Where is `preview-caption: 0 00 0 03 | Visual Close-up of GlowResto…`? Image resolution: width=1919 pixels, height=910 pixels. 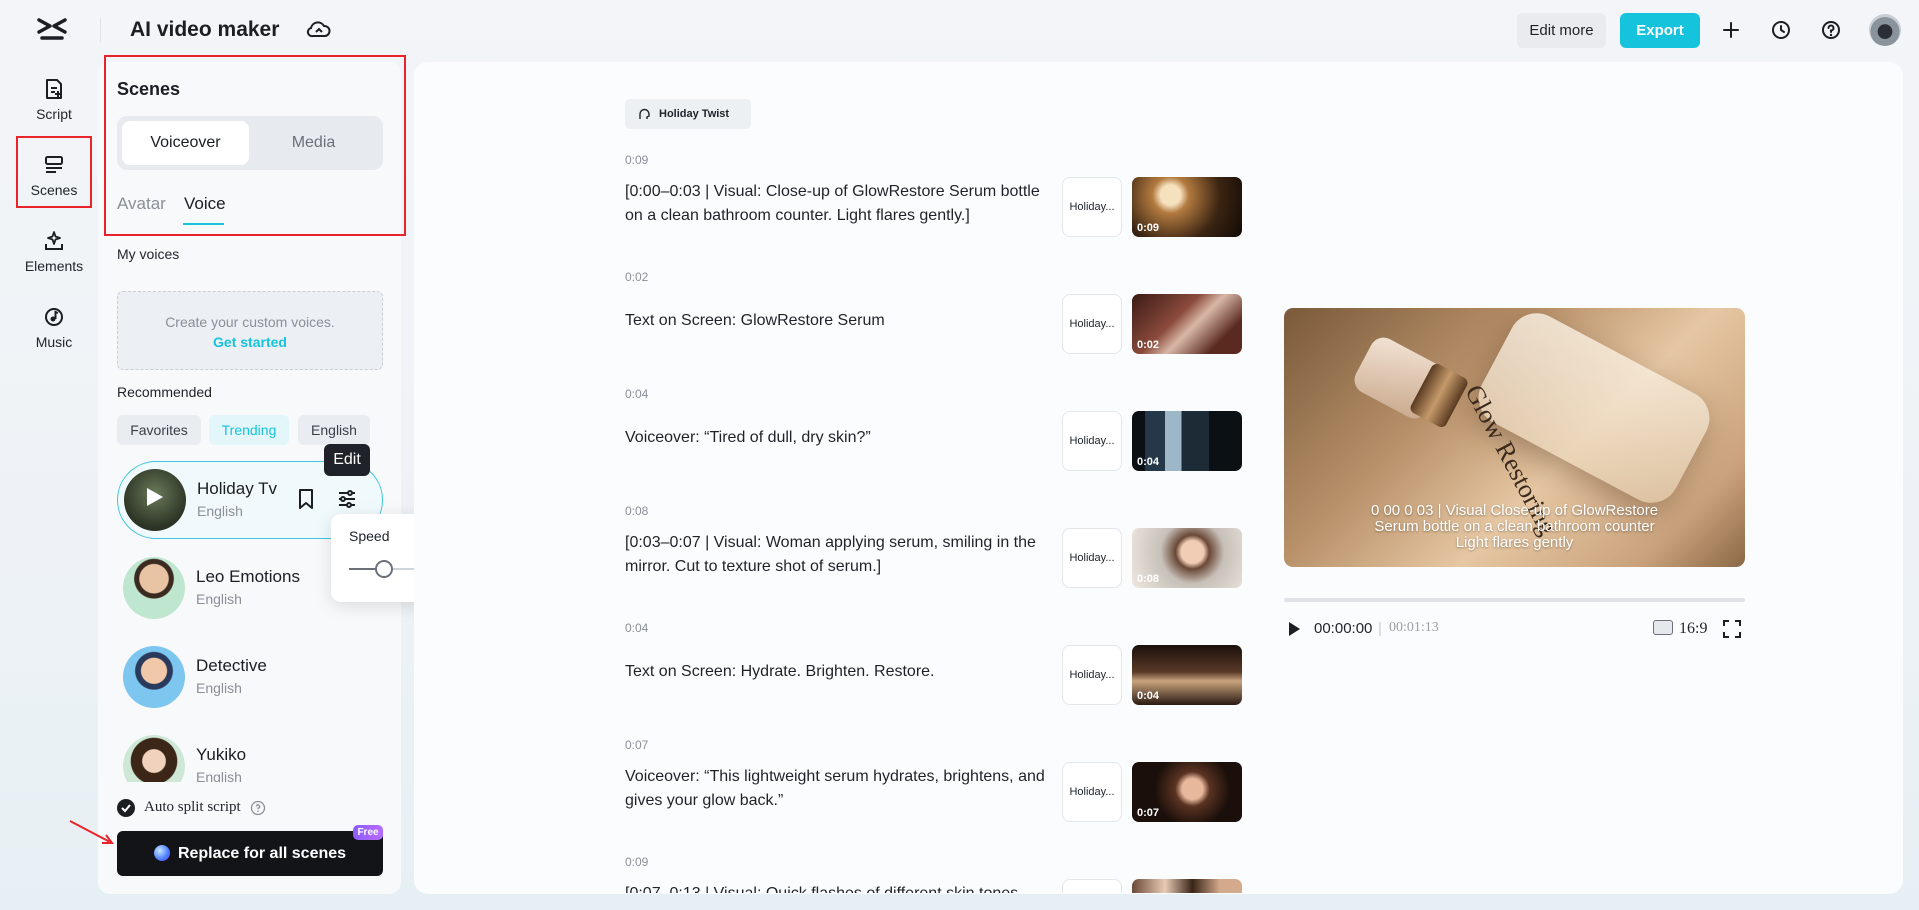
preview-caption: 0 00 0 03 | Visual Close-up of GlowResto… is located at coordinates (1514, 527).